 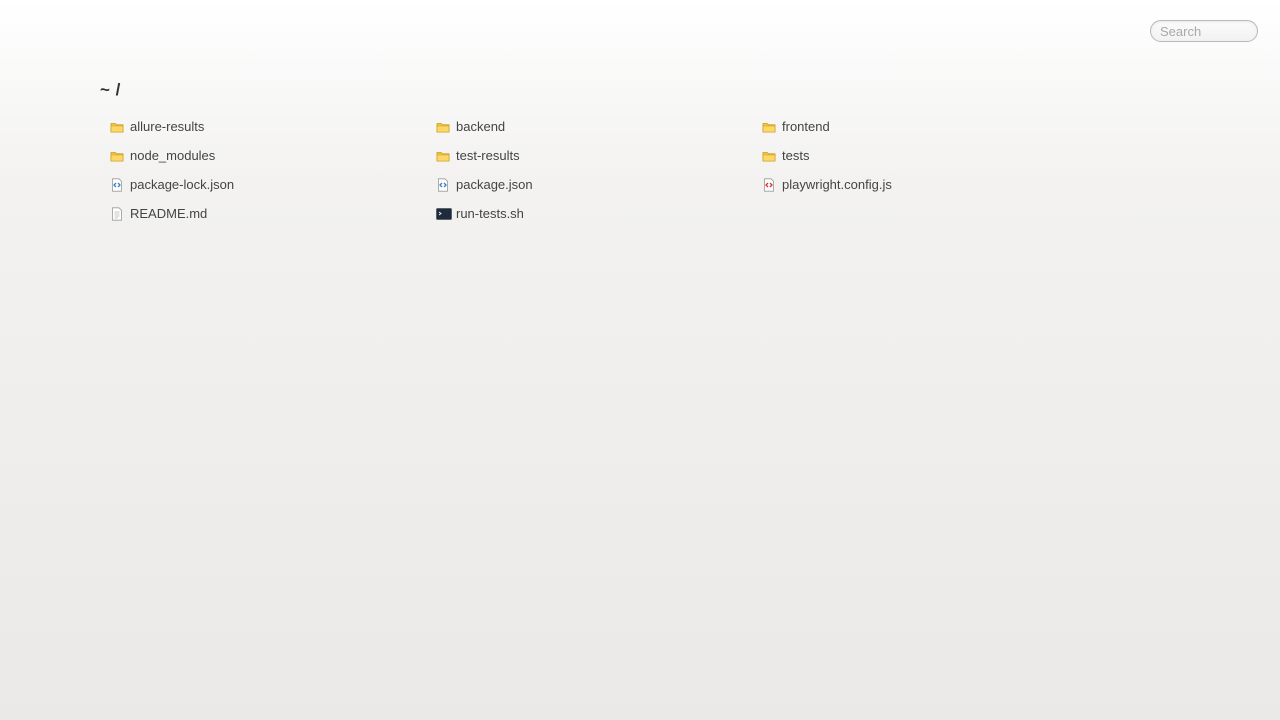 What do you see at coordinates (837, 184) in the screenshot?
I see `list-item-label: playwright.config.js` at bounding box center [837, 184].